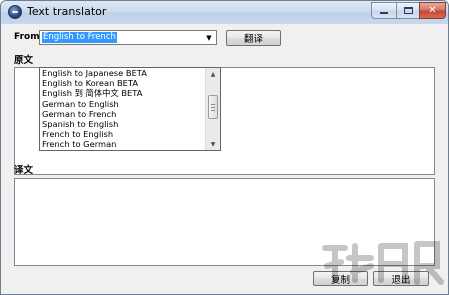 The width and height of the screenshot is (449, 295). Describe the element at coordinates (67, 11) in the screenshot. I see `window-title: Text translator` at that location.